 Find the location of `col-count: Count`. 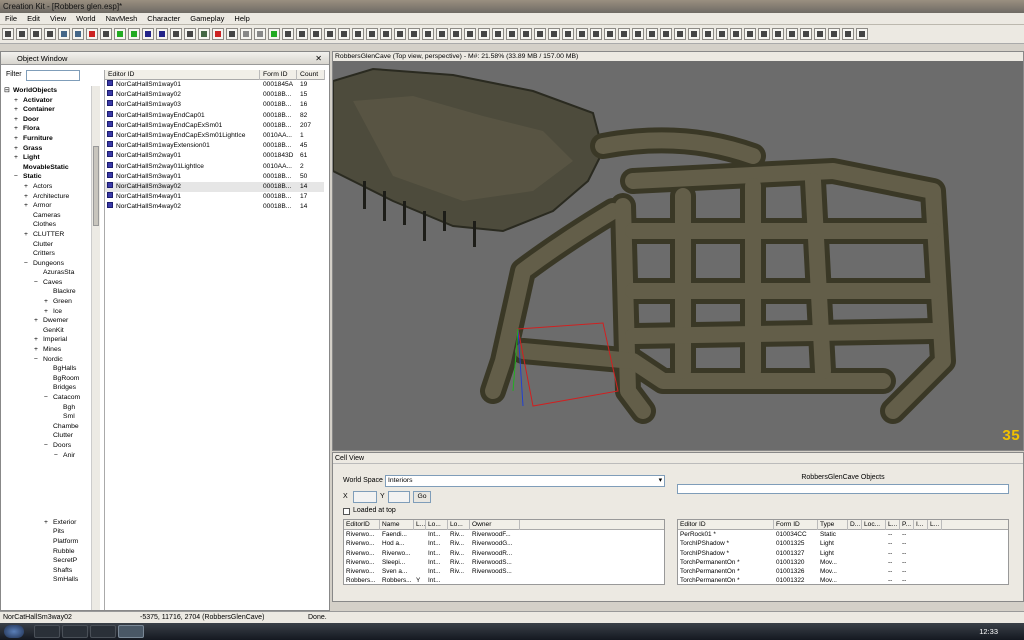

col-count: Count is located at coordinates (311, 75).